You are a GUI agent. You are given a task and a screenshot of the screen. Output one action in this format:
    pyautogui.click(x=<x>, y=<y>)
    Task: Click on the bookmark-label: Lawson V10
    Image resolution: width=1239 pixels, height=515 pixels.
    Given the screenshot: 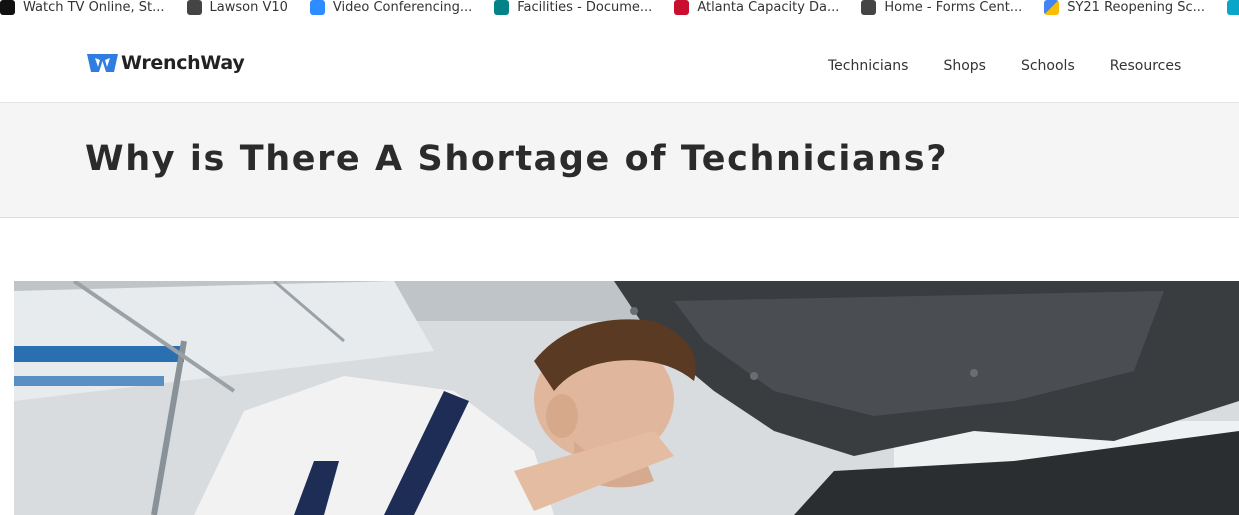 What is the action you would take?
    pyautogui.click(x=248, y=7)
    